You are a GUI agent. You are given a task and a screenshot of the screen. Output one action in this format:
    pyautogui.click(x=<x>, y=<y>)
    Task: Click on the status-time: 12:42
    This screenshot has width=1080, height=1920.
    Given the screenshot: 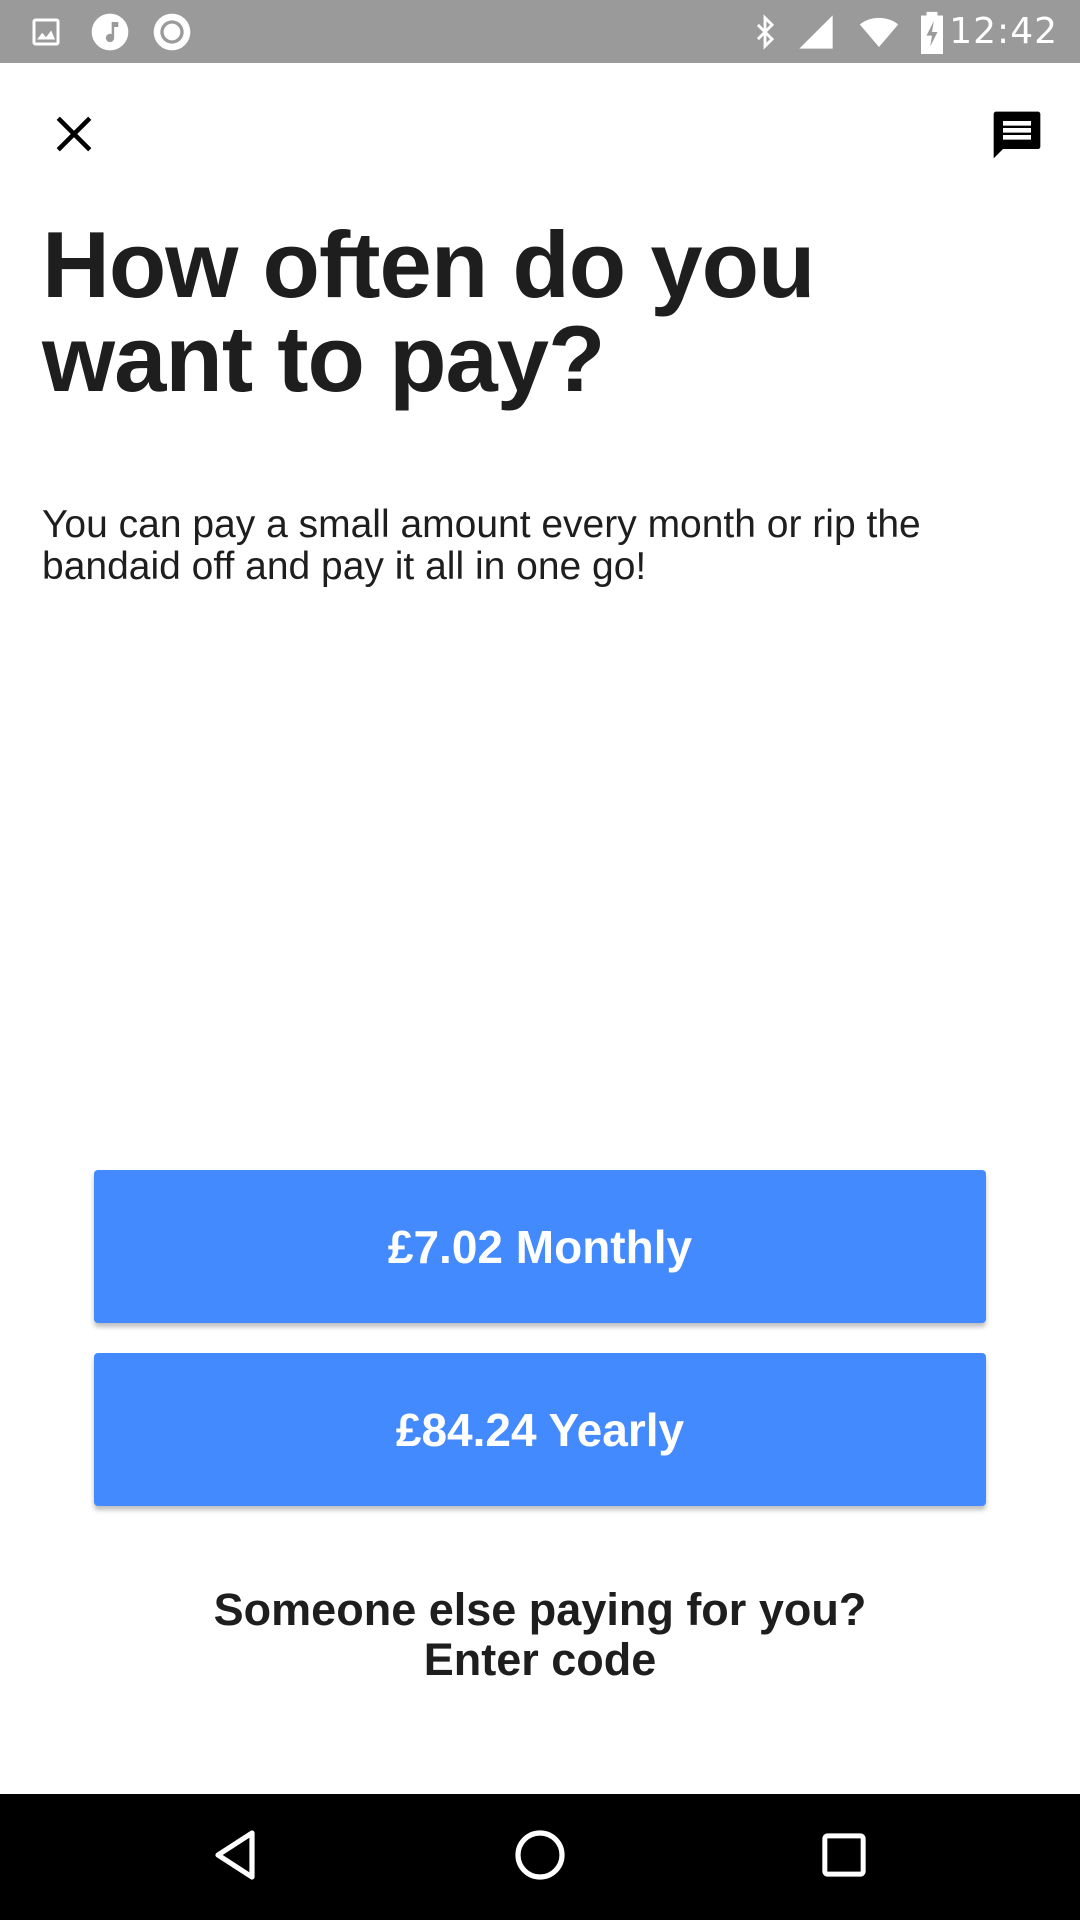 What is the action you would take?
    pyautogui.click(x=1003, y=31)
    